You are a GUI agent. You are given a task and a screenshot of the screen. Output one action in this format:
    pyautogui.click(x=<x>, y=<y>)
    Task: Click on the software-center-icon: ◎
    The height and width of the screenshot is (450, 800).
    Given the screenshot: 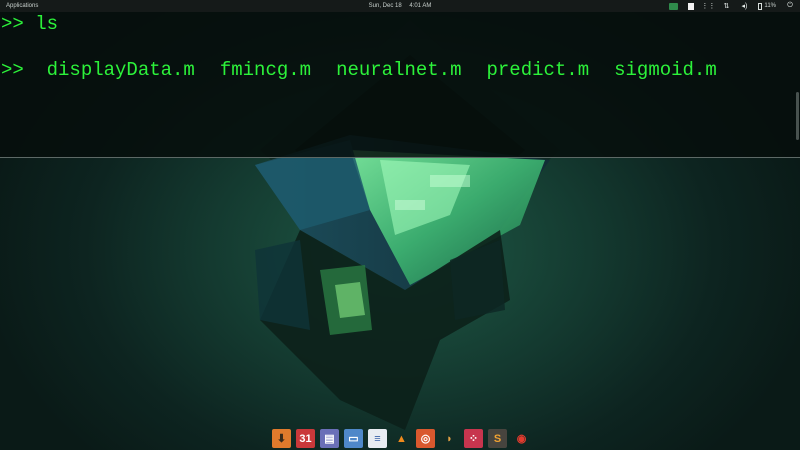 What is the action you would take?
    pyautogui.click(x=425, y=439)
    